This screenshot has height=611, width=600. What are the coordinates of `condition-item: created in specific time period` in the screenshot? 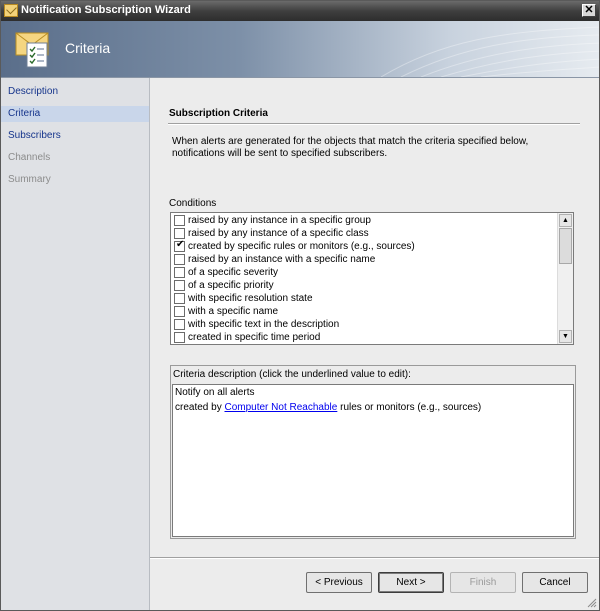 It's located at (363, 337).